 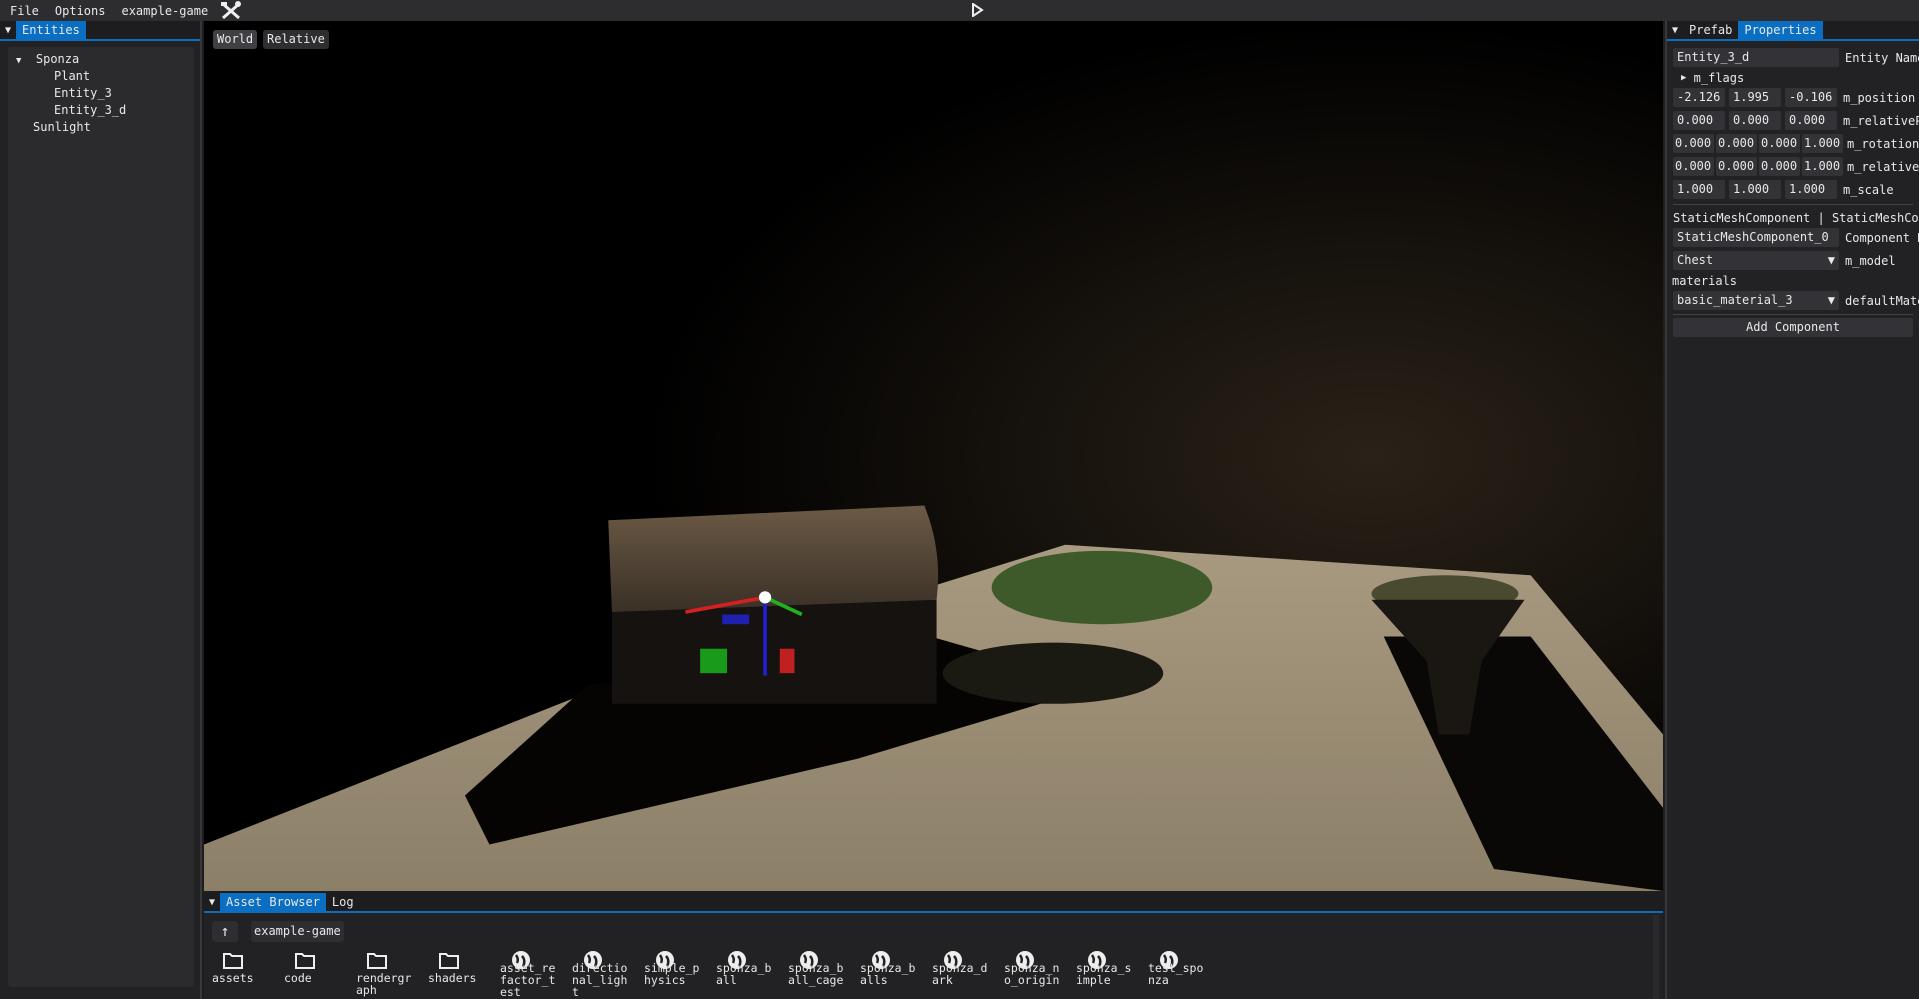 What do you see at coordinates (1811, 189) in the screenshot?
I see `scale-z: 1.000` at bounding box center [1811, 189].